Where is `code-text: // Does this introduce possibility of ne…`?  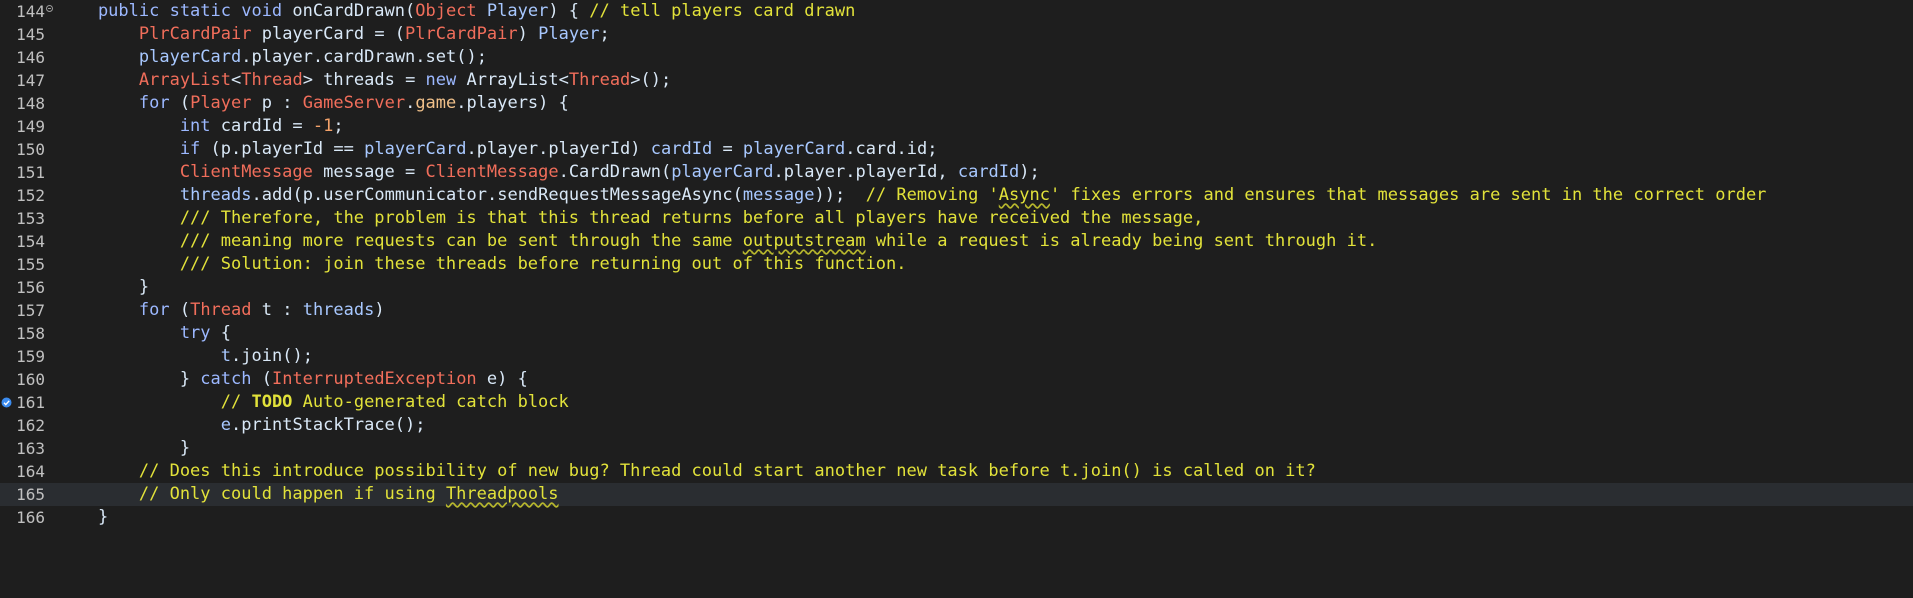
code-text: // Does this introduce possibility of ne… is located at coordinates (686, 471).